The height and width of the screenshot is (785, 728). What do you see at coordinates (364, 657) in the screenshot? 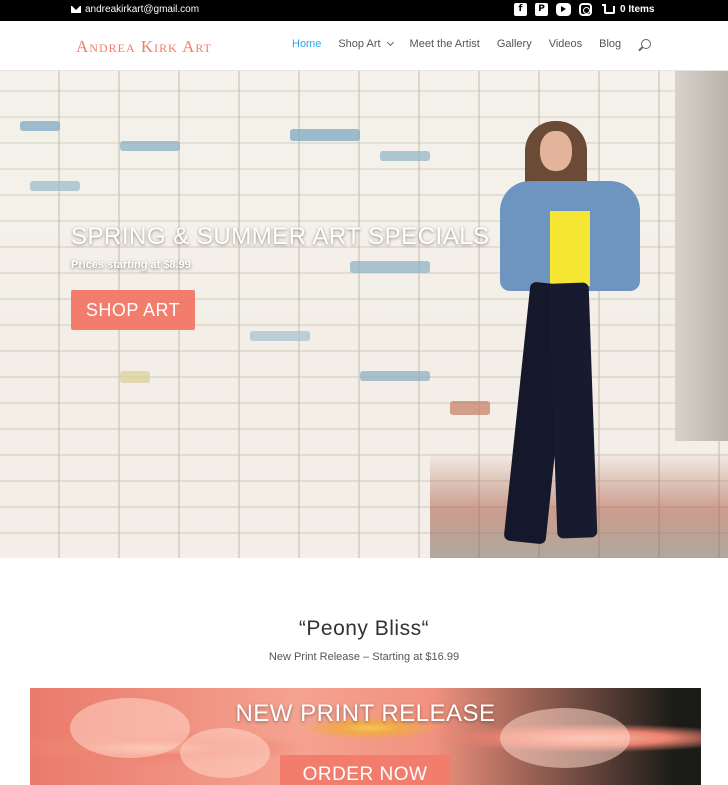
I see `feature-subtitle: New Print Release – Starting at $16.99` at bounding box center [364, 657].